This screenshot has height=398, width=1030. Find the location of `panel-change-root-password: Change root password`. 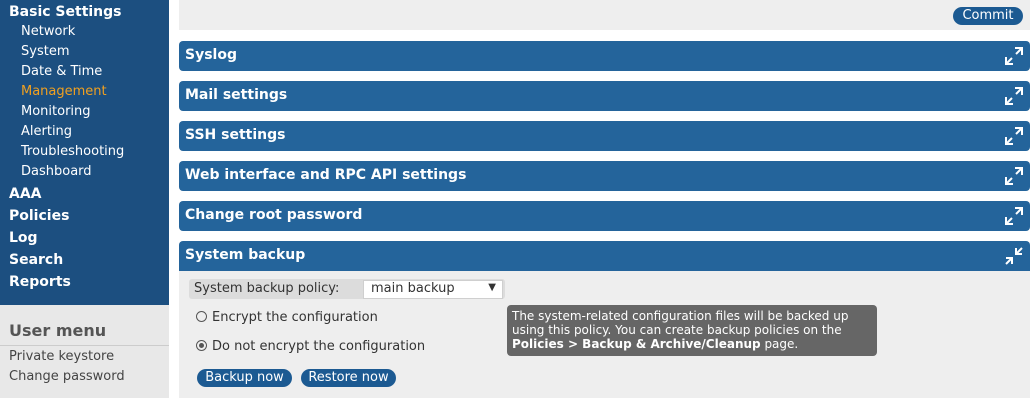

panel-change-root-password: Change root password is located at coordinates (604, 216).